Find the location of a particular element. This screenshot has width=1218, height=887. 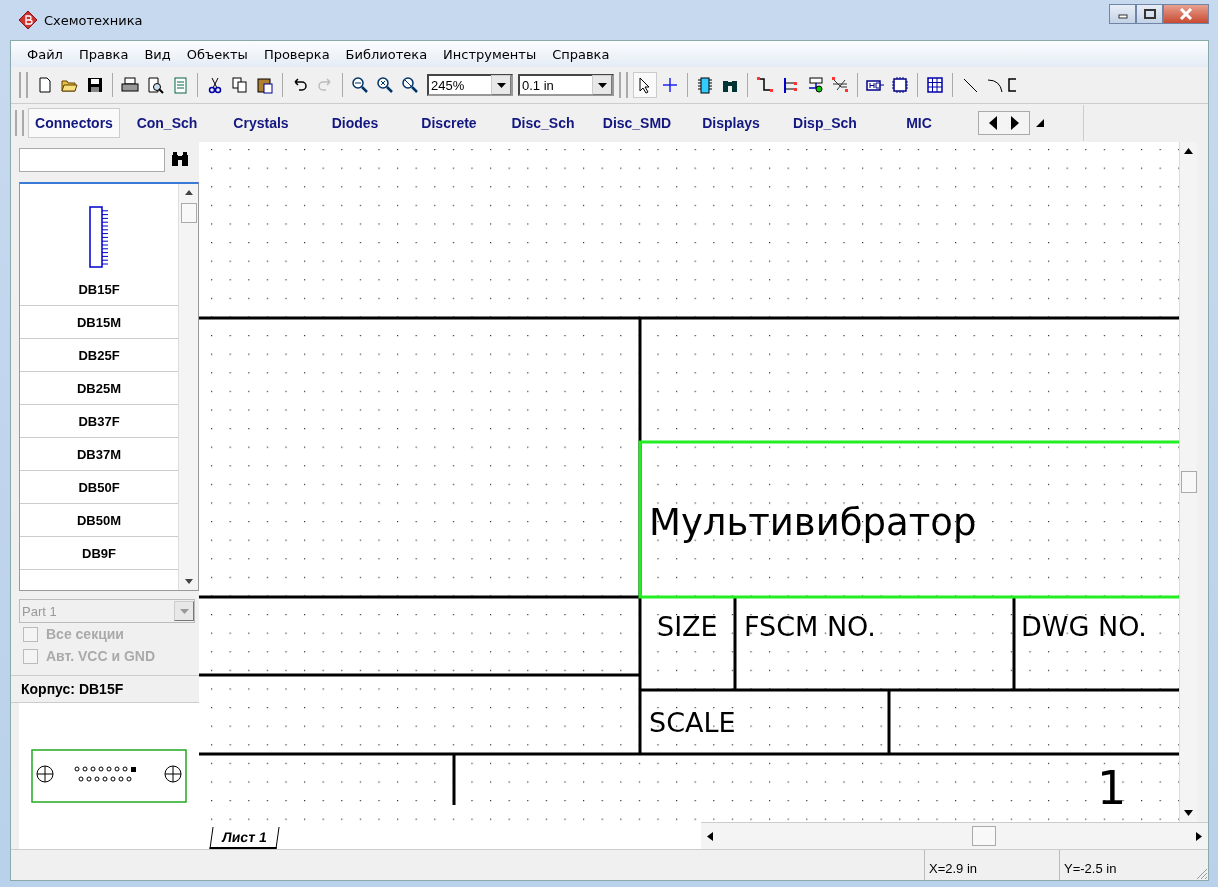

wire-icon is located at coordinates (765, 85).